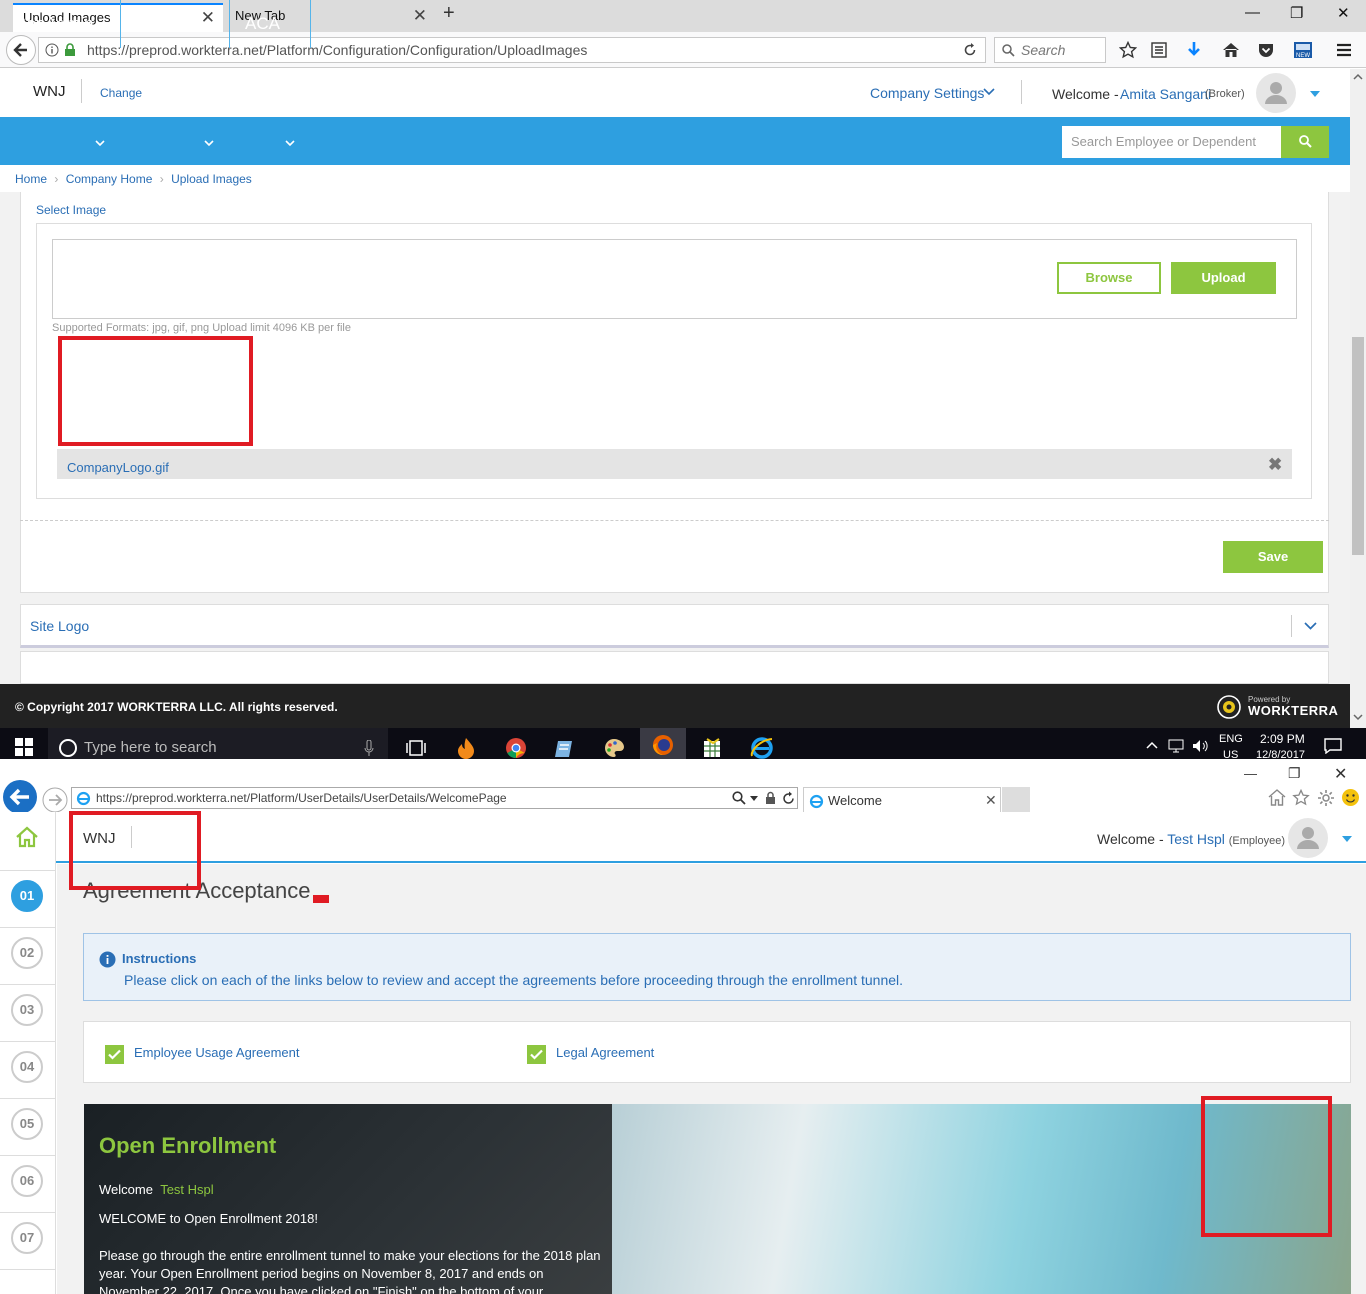 This screenshot has height=1294, width=1366. Describe the element at coordinates (1350, 797) in the screenshot. I see `smiley-feedback-icon` at that location.